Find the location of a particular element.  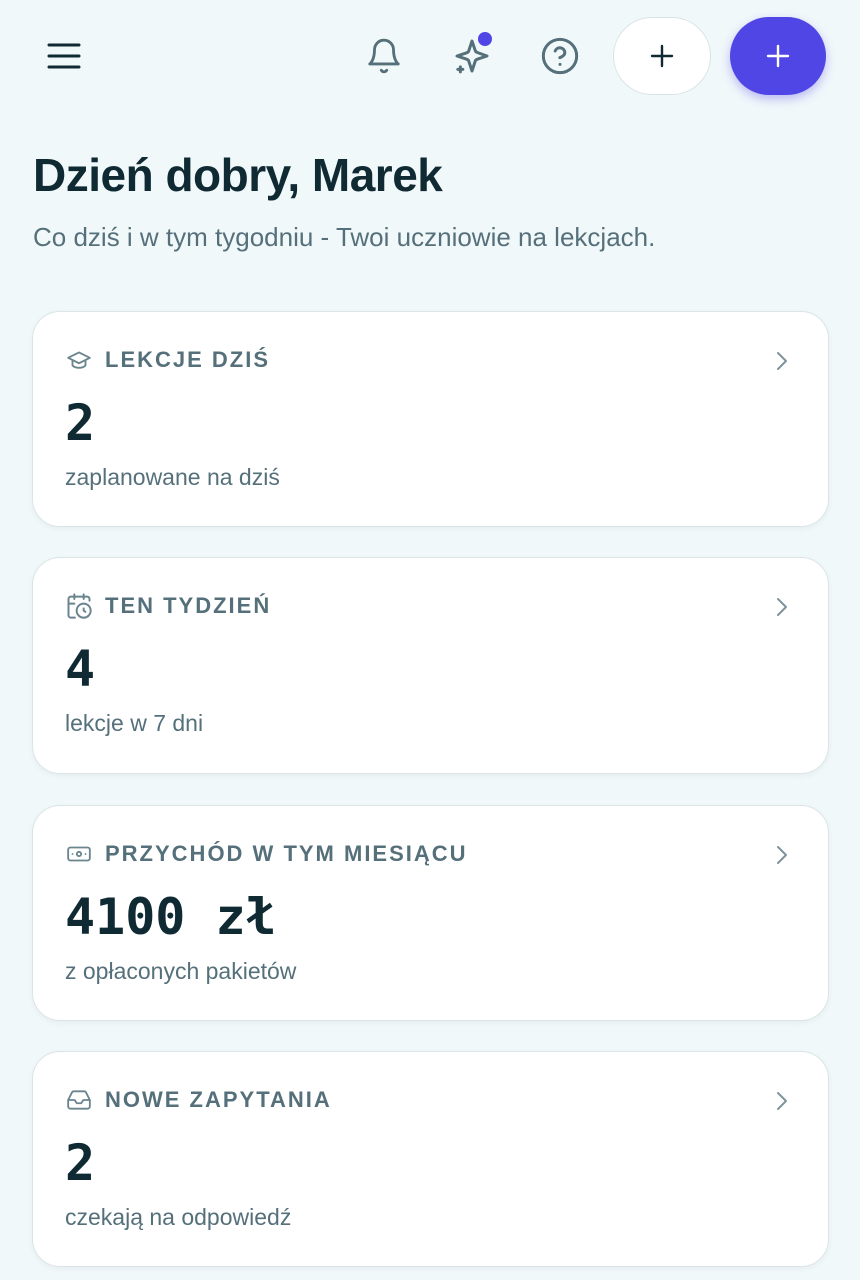

card-value: 4 is located at coordinates (80, 669).